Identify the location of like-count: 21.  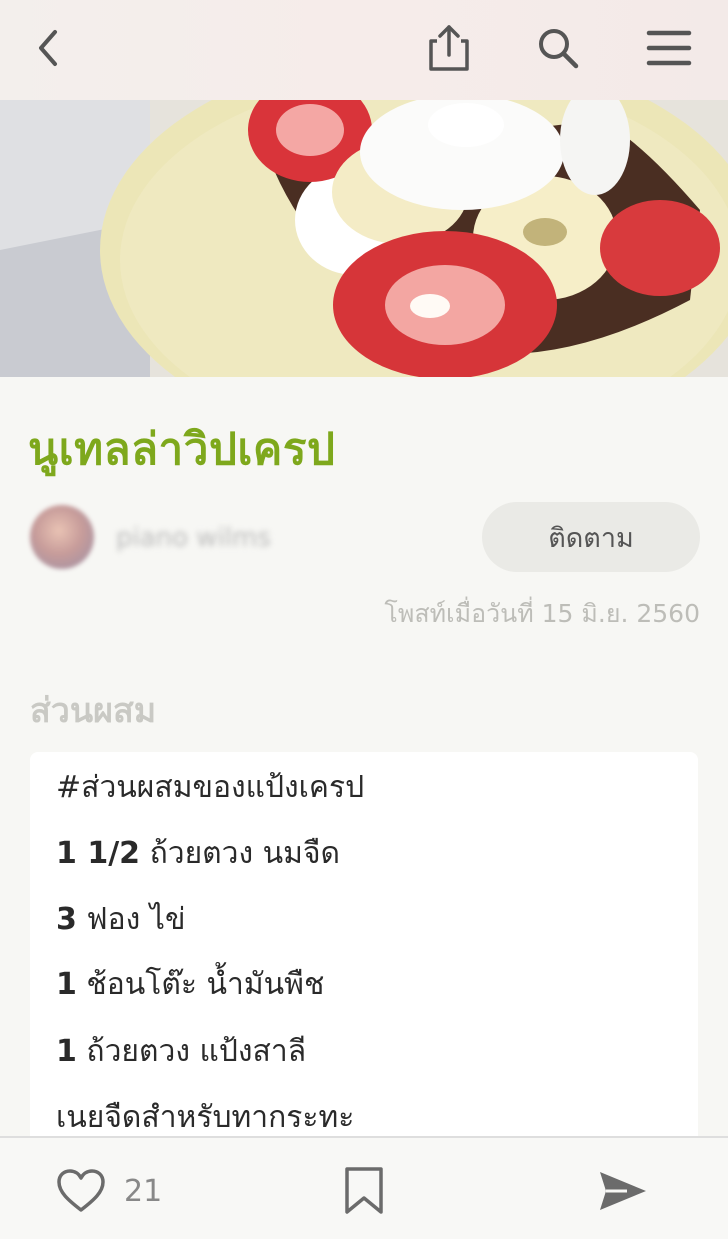
(143, 1191).